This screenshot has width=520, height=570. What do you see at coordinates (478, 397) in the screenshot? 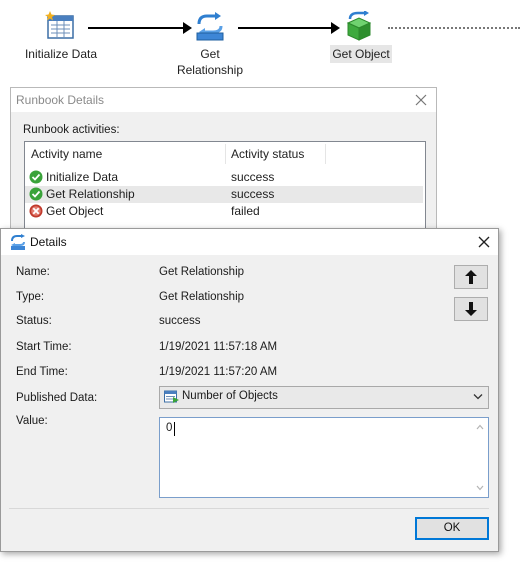
I see `chevron-down-icon` at bounding box center [478, 397].